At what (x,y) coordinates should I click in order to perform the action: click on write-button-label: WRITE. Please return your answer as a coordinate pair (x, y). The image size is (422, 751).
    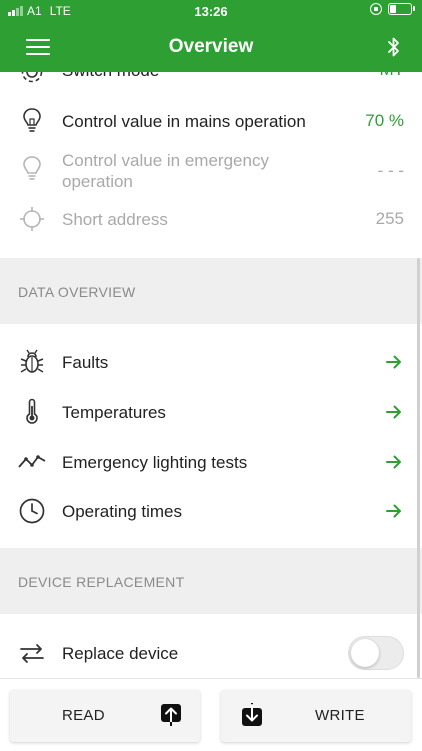
    Looking at the image, I should click on (340, 715).